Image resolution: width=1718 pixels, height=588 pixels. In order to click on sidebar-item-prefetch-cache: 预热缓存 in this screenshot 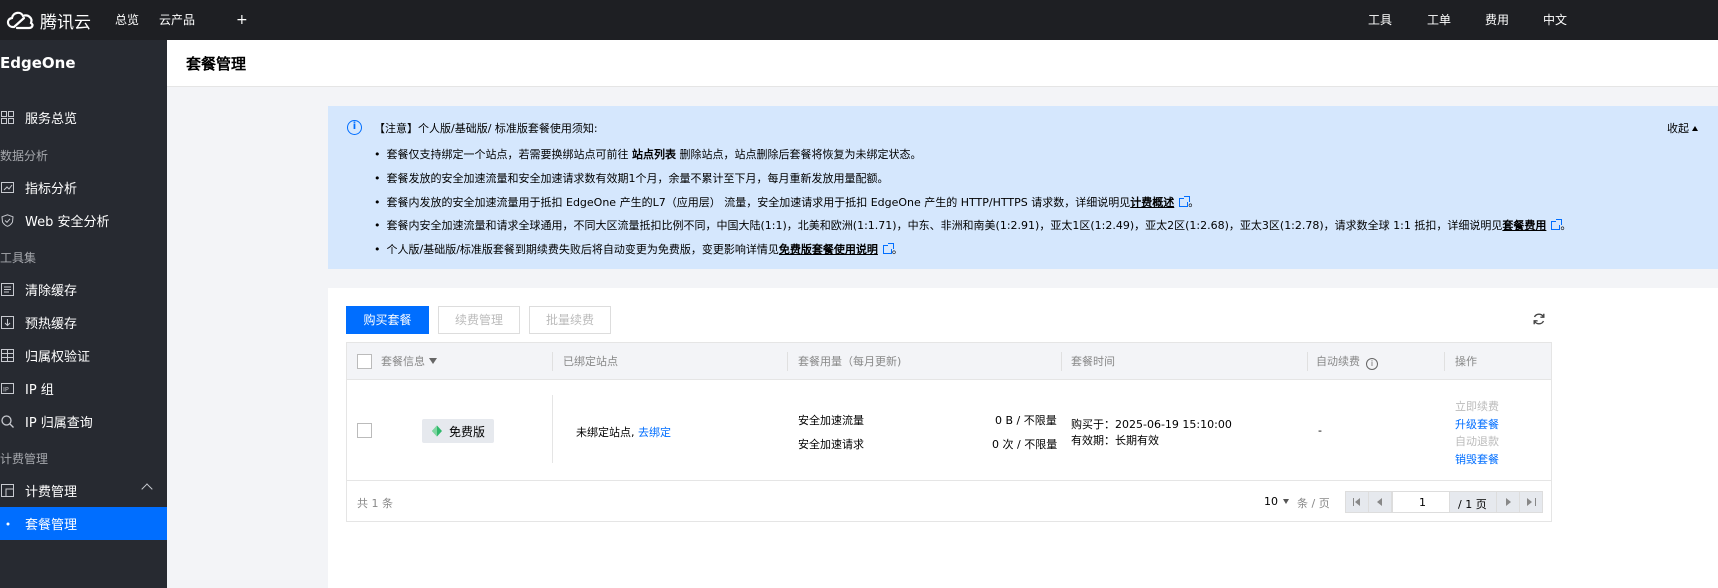, I will do `click(83, 322)`.